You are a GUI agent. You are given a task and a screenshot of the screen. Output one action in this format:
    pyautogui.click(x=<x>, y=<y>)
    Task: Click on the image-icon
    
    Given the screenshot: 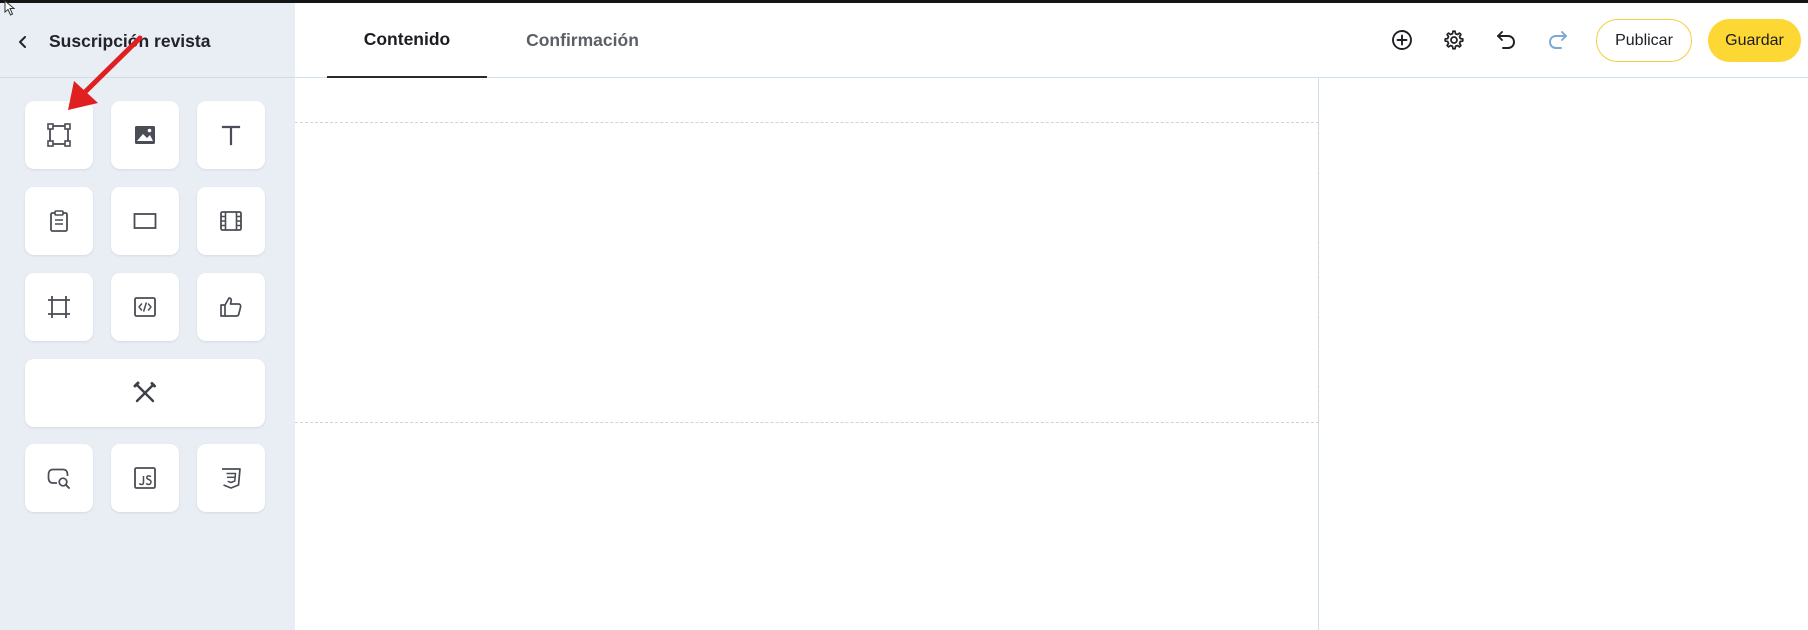 What is the action you would take?
    pyautogui.click(x=145, y=135)
    